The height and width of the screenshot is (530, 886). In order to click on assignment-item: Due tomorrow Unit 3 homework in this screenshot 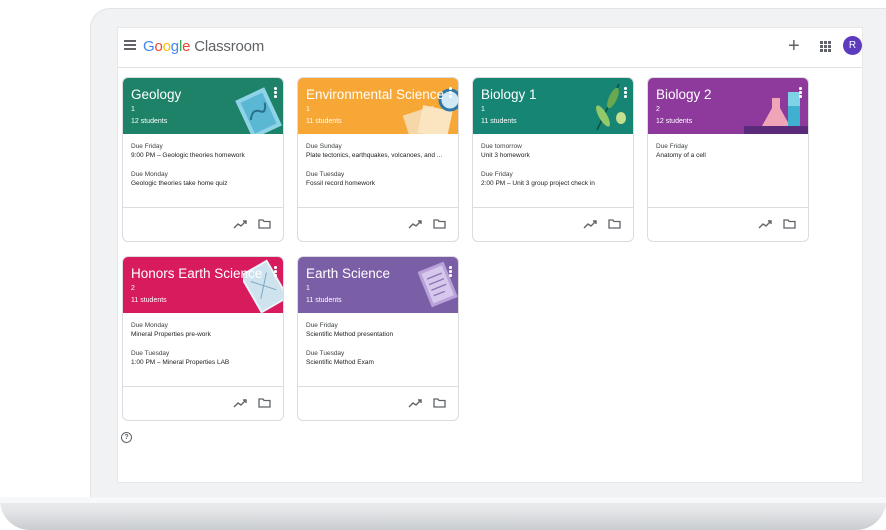, I will do `click(554, 151)`.